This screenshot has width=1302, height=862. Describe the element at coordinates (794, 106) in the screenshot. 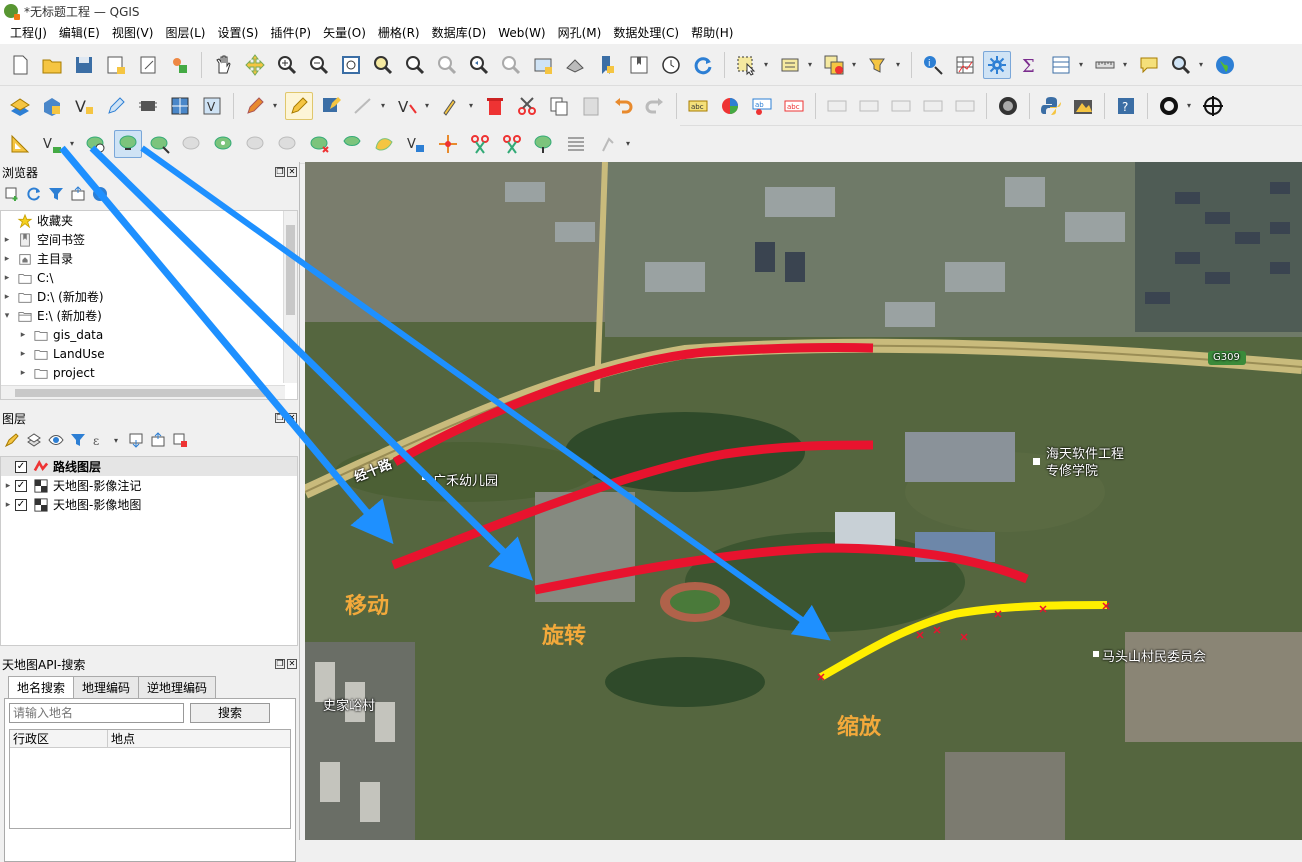

I see `highlight-labels-icon: abc` at that location.